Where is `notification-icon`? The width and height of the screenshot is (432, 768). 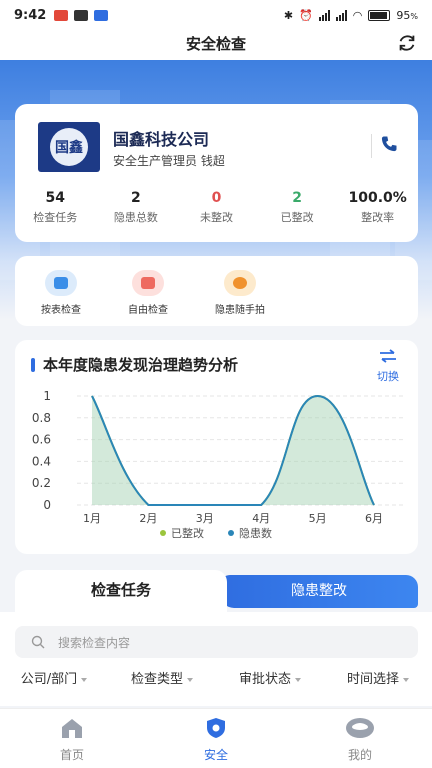 notification-icon is located at coordinates (61, 15).